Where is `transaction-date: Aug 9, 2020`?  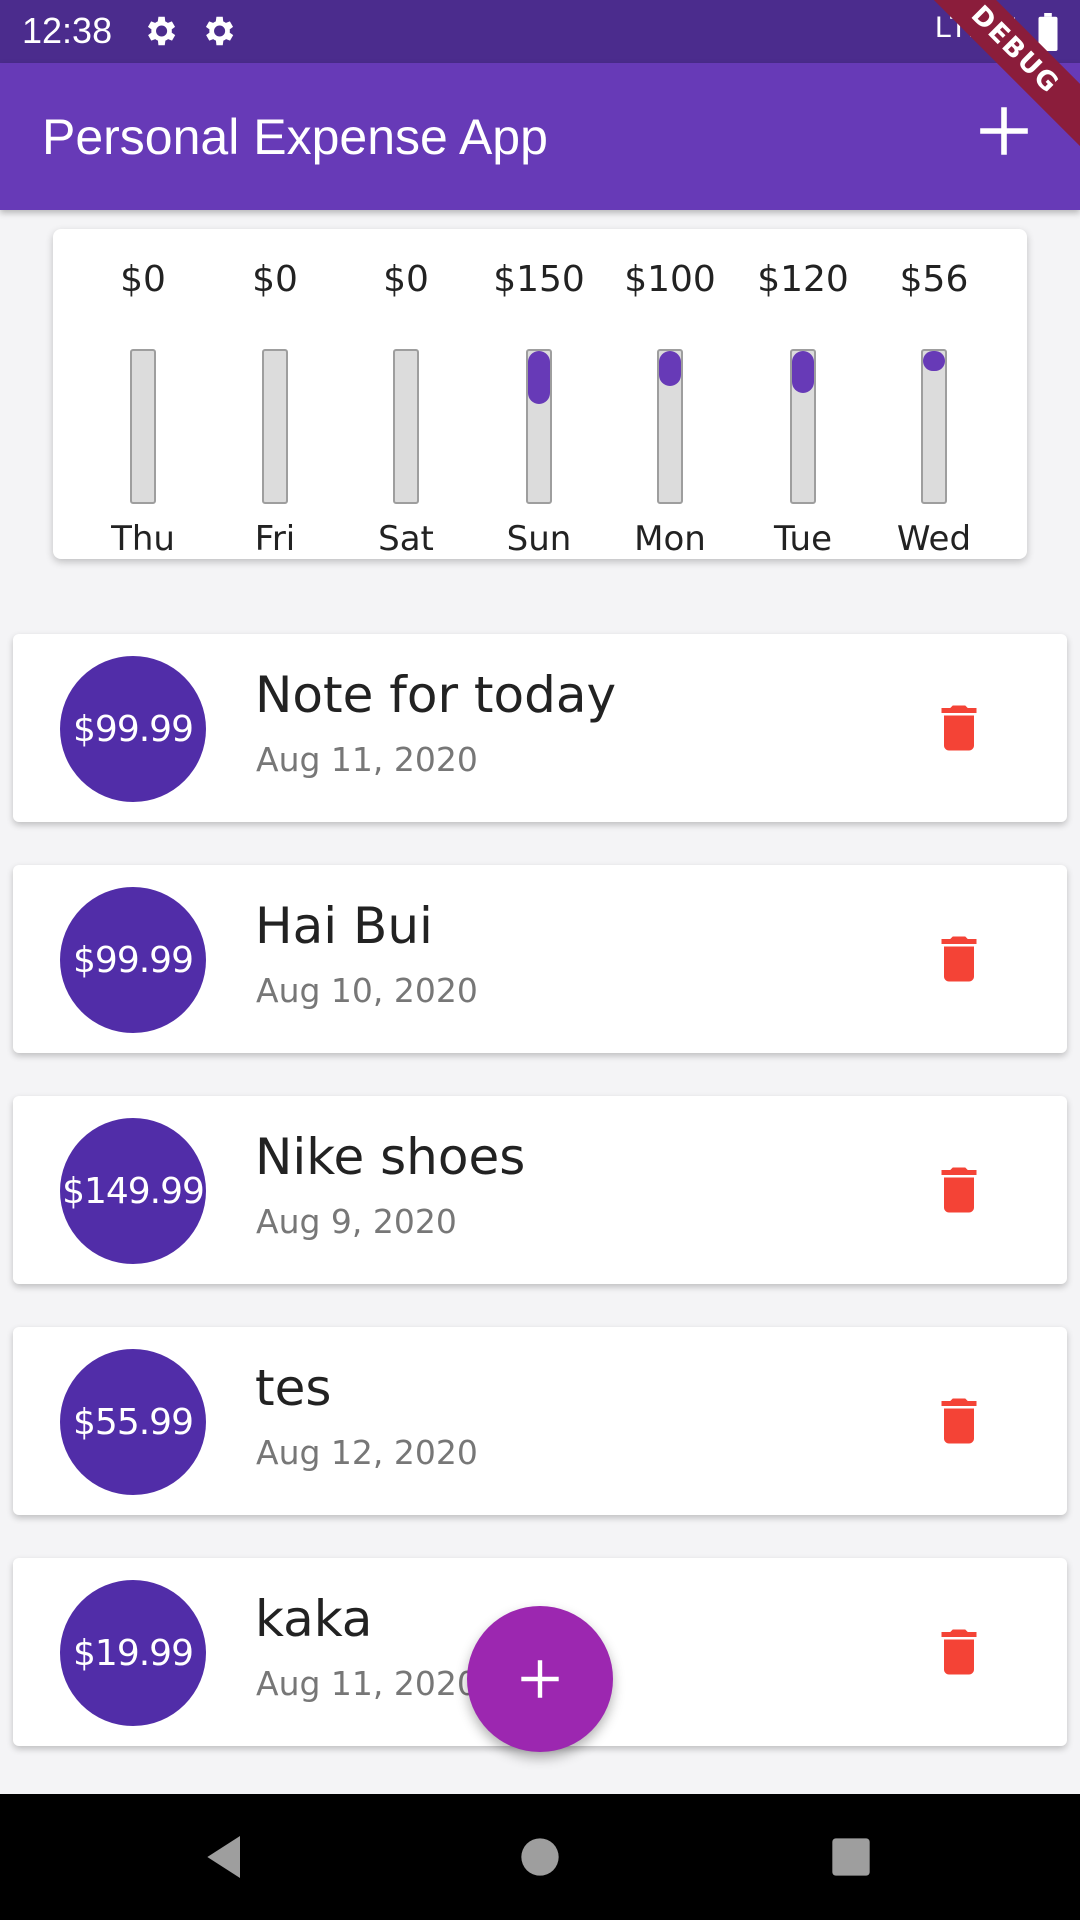
transaction-date: Aug 9, 2020 is located at coordinates (356, 1221).